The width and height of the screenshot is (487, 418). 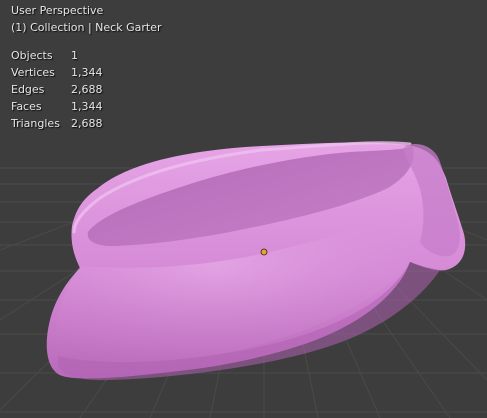 What do you see at coordinates (35, 123) in the screenshot?
I see `stat-label: Triangles` at bounding box center [35, 123].